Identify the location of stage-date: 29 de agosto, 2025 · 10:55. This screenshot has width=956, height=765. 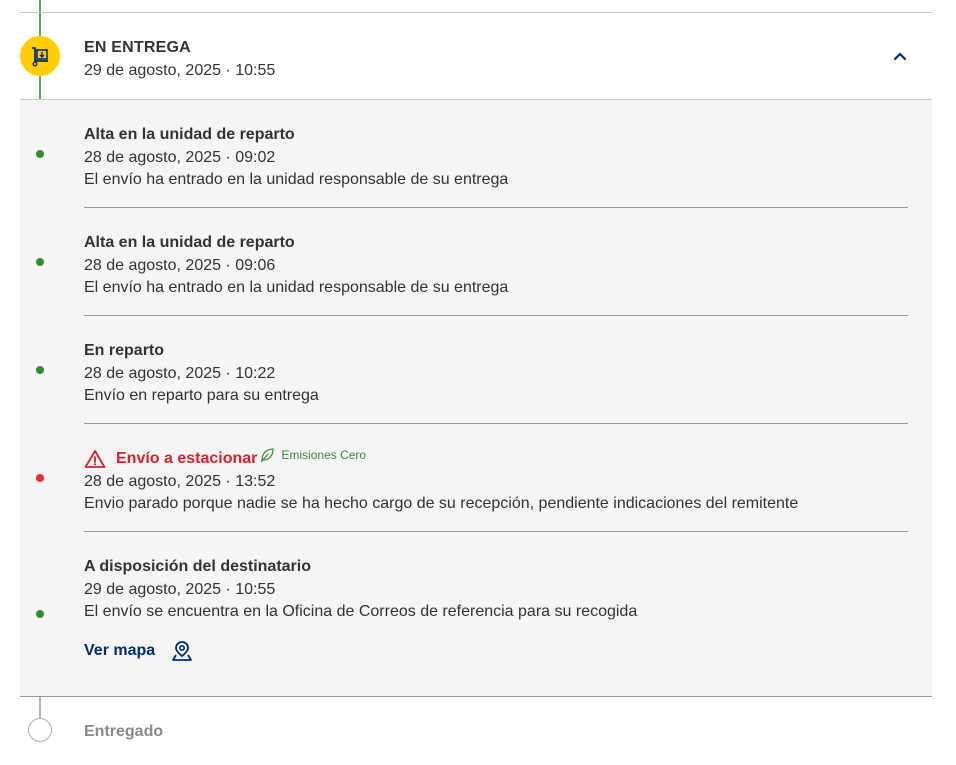
(180, 70).